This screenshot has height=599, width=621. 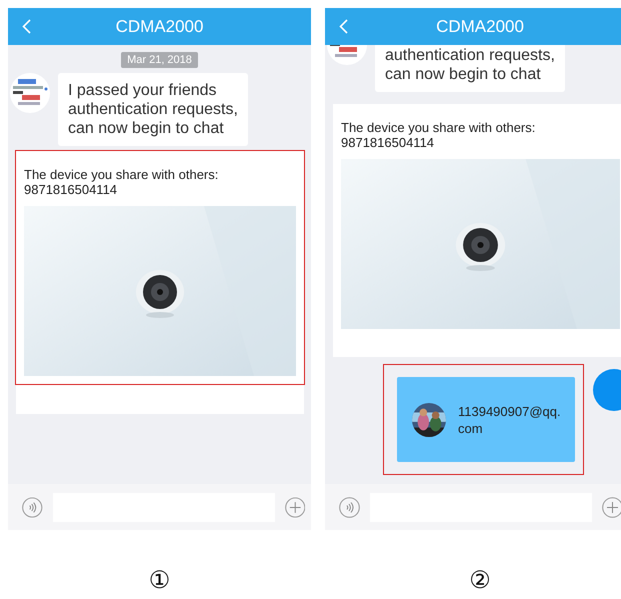 I want to click on date-label: Mar 21, 2018, so click(x=159, y=60).